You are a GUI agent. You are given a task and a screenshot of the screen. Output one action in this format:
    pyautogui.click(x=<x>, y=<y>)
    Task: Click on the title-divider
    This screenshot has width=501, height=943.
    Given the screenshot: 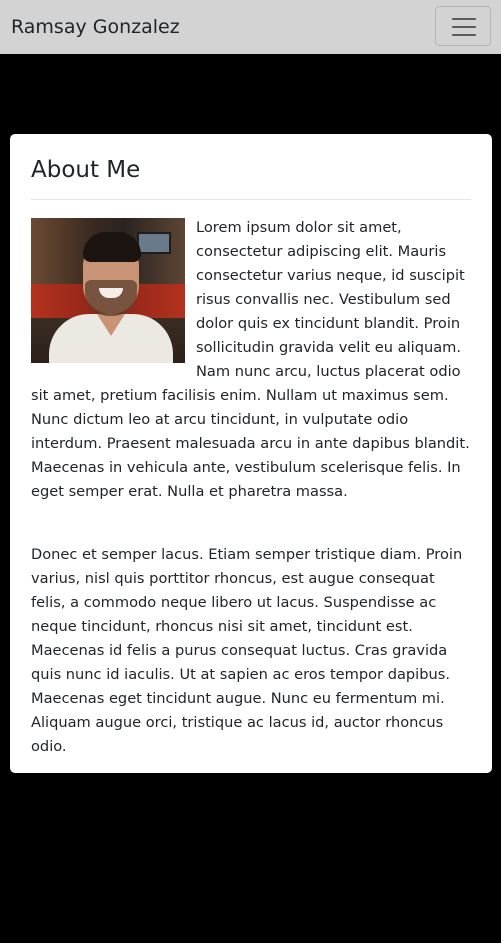 What is the action you would take?
    pyautogui.click(x=251, y=199)
    